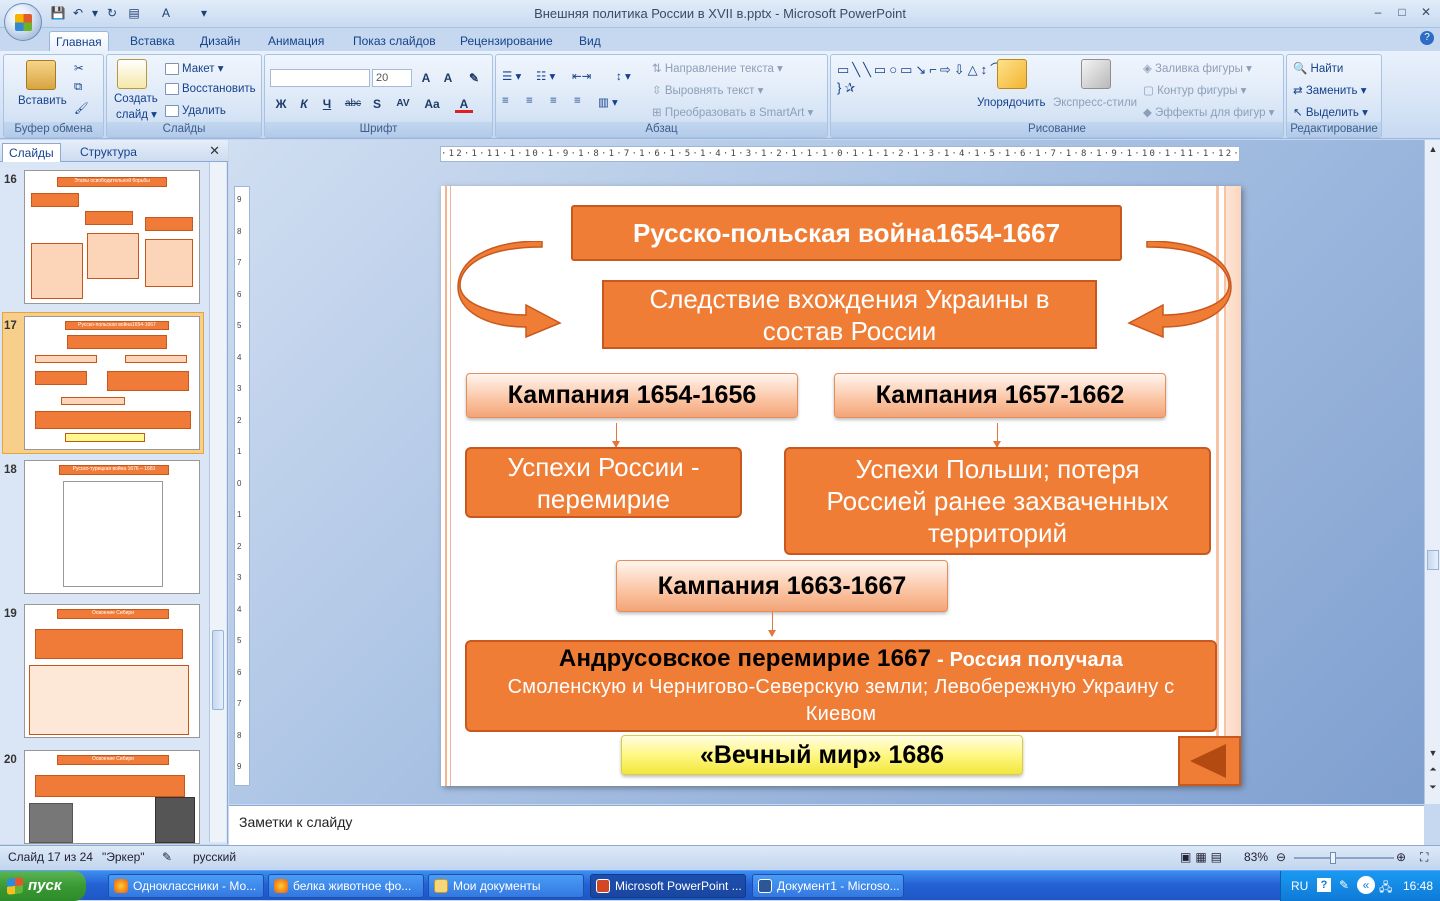 This screenshot has width=1440, height=901. What do you see at coordinates (577, 101) in the screenshot?
I see `justify-icon: ≡` at bounding box center [577, 101].